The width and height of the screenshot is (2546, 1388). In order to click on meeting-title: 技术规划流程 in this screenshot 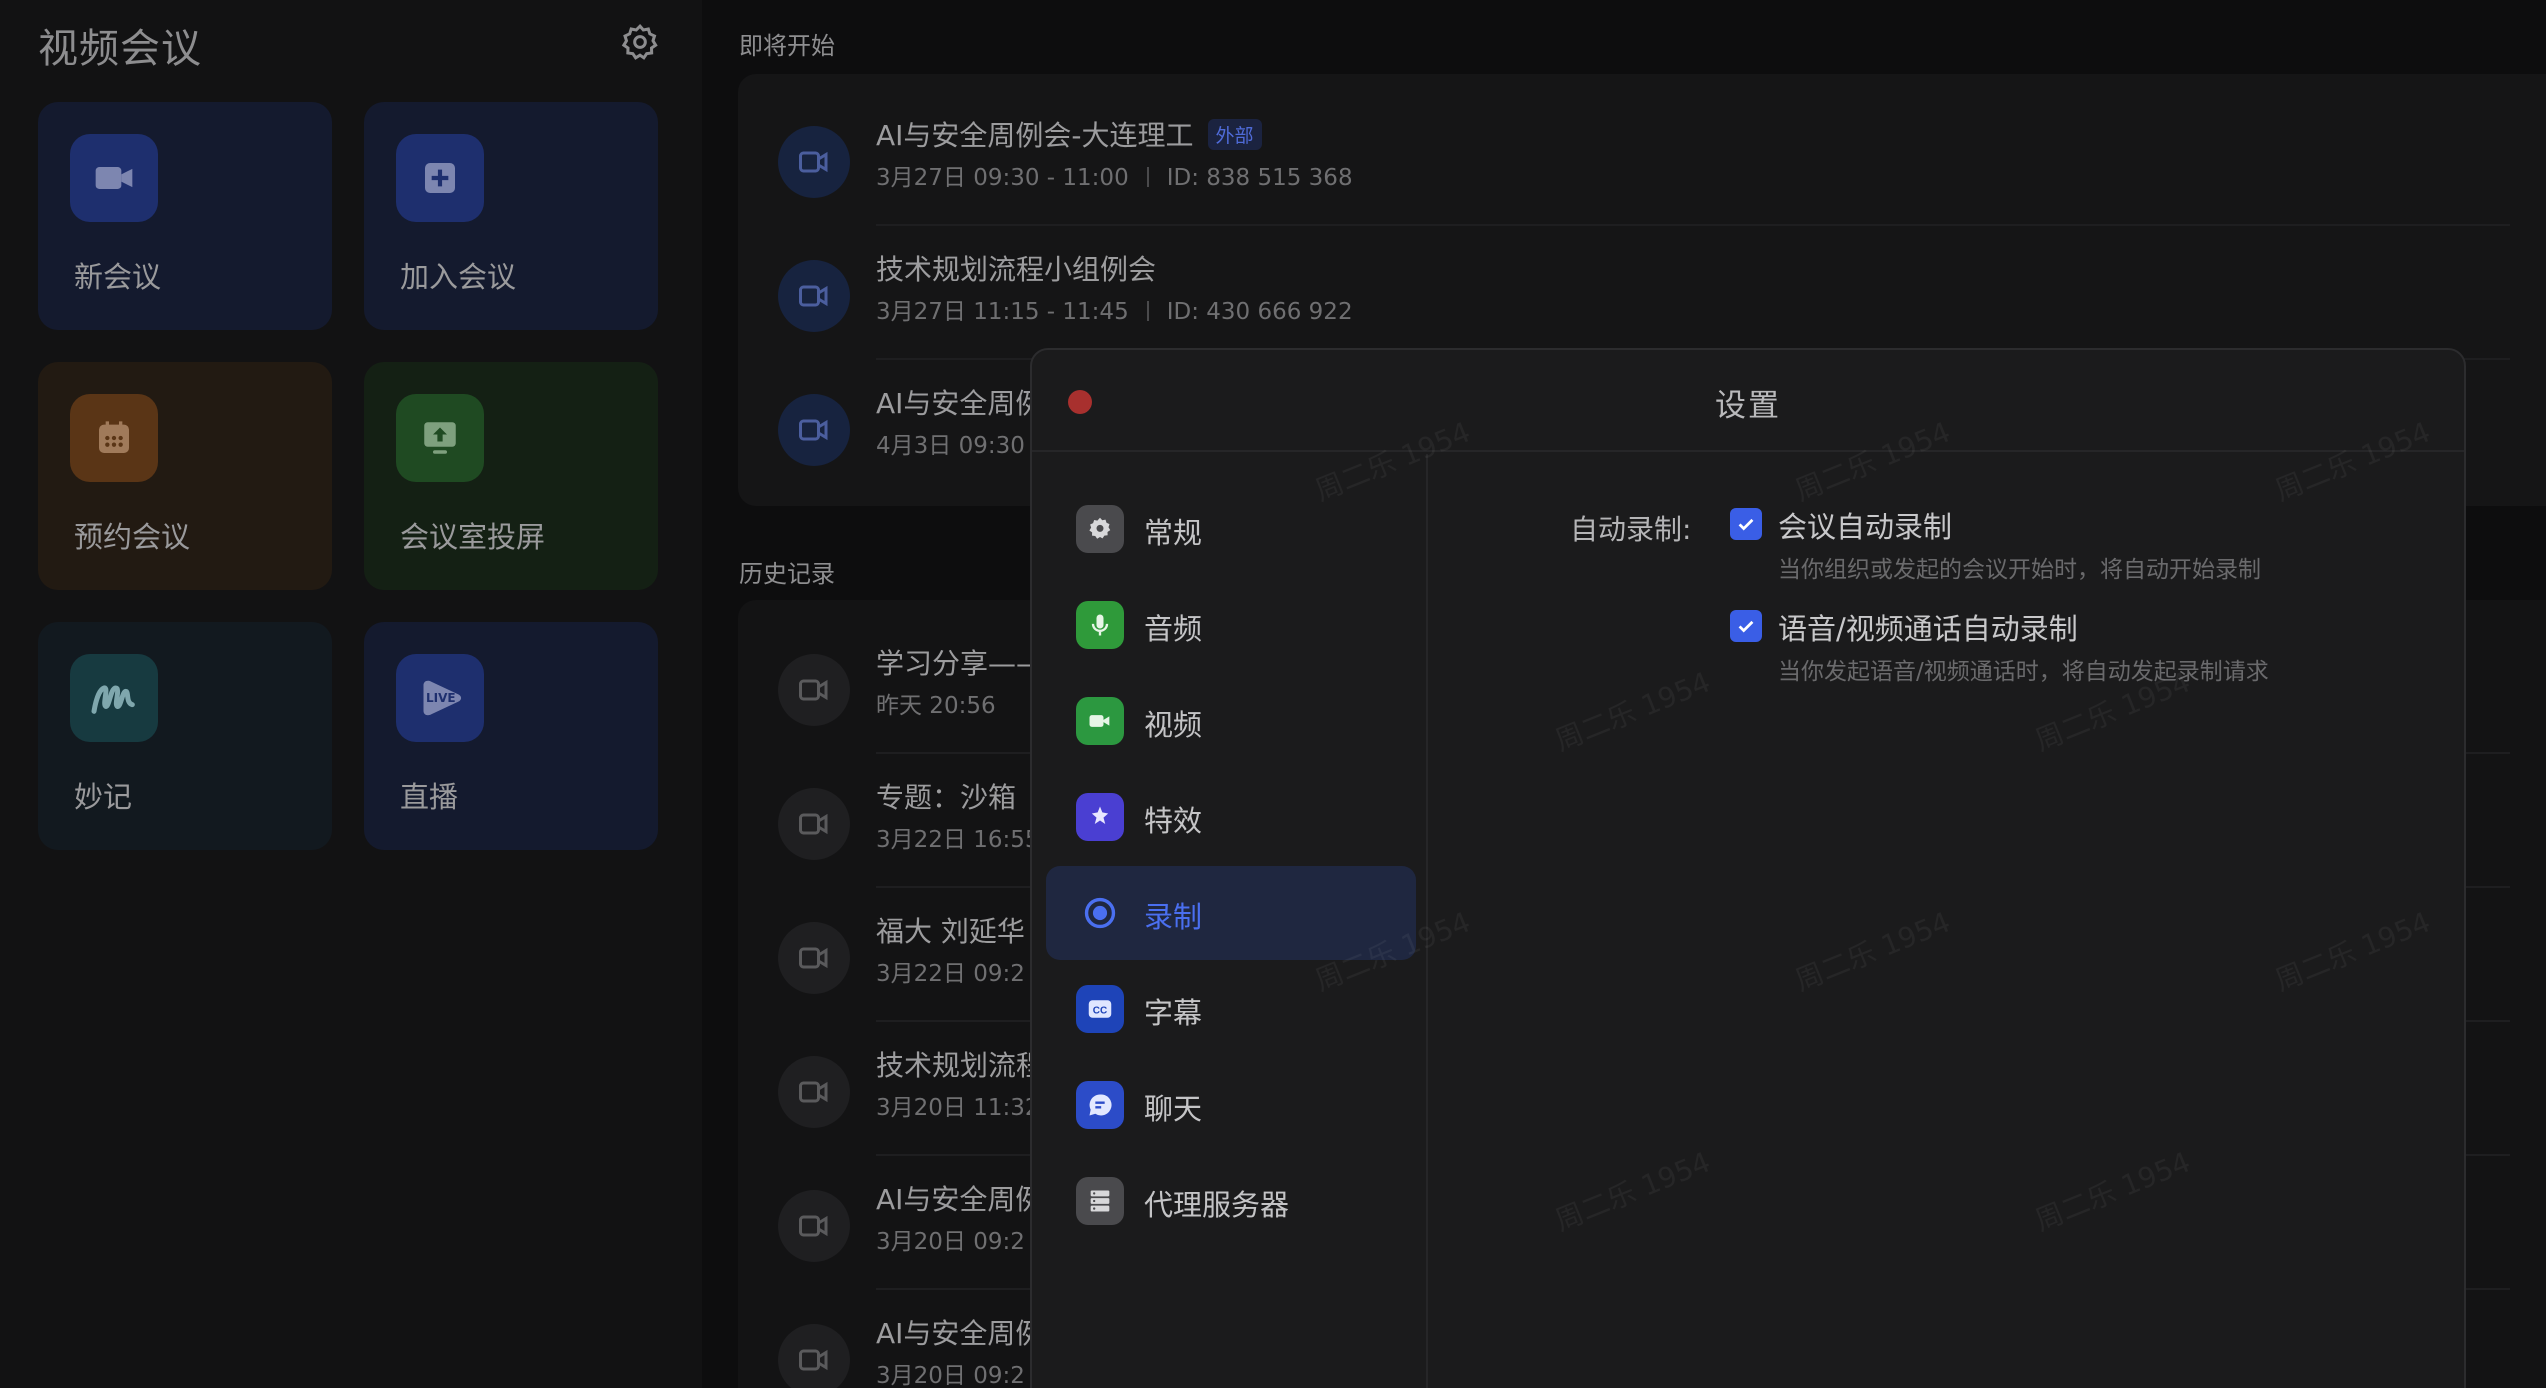, I will do `click(960, 1065)`.